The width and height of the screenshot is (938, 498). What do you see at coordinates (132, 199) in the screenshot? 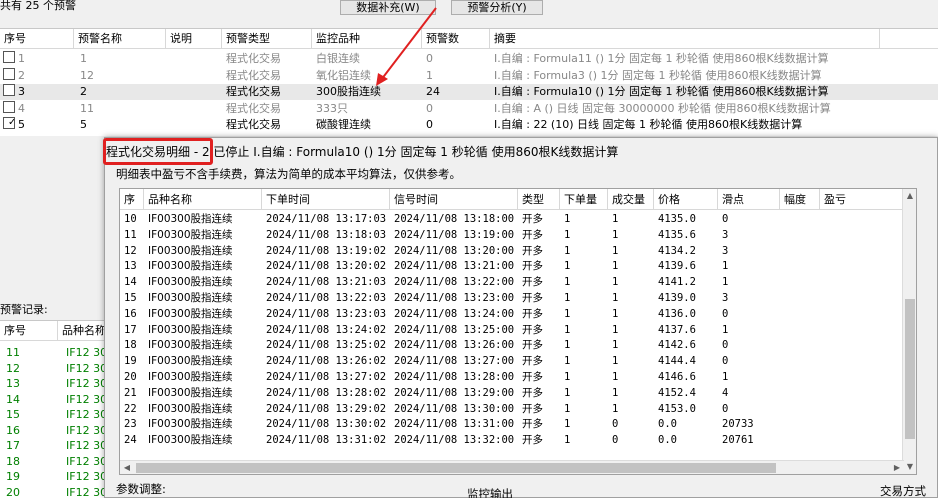
I see `col-seq: 序` at bounding box center [132, 199].